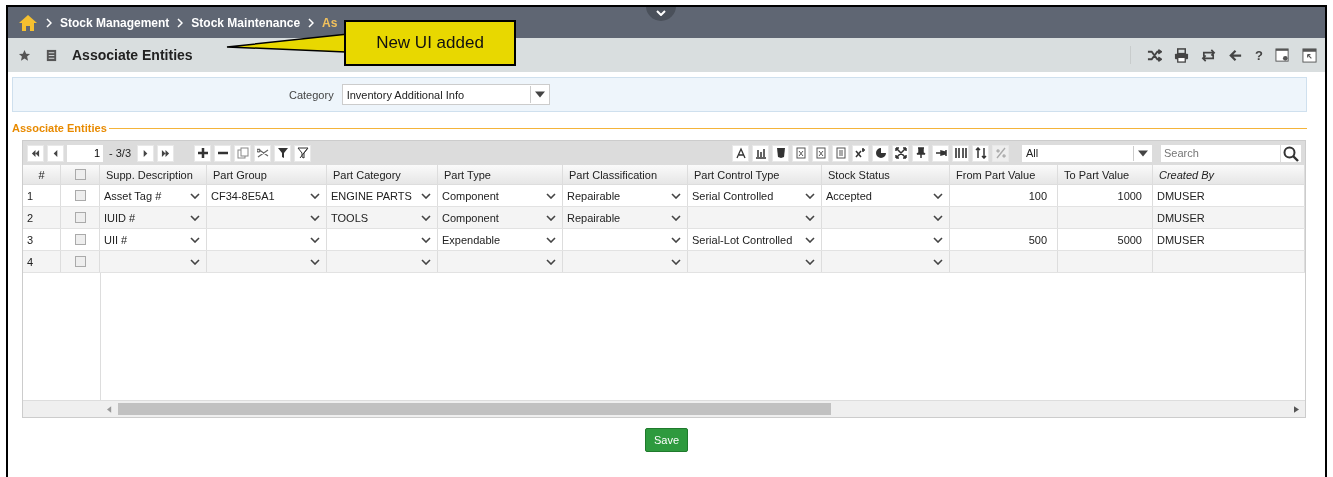  I want to click on unpin-button, so click(940, 153).